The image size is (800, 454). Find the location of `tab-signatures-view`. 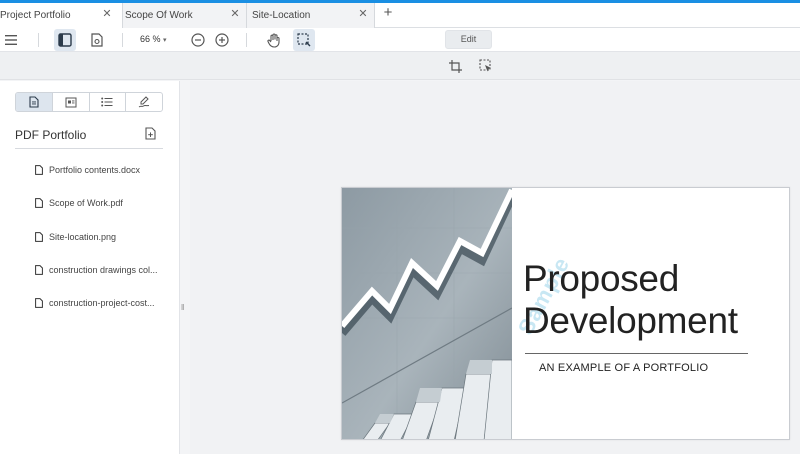

tab-signatures-view is located at coordinates (144, 102).